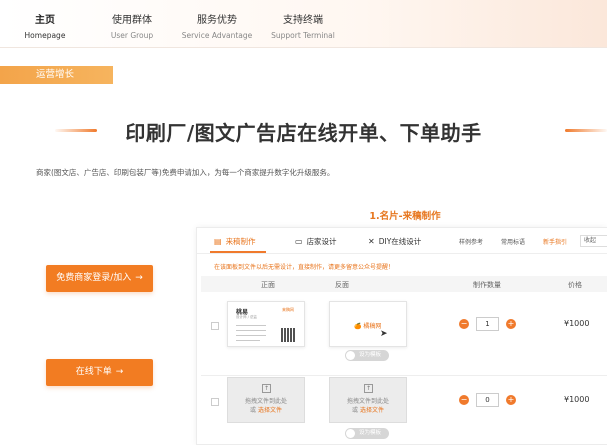  What do you see at coordinates (404, 284) in the screenshot?
I see `table-header: 正面 反面 制作数量 价格` at bounding box center [404, 284].